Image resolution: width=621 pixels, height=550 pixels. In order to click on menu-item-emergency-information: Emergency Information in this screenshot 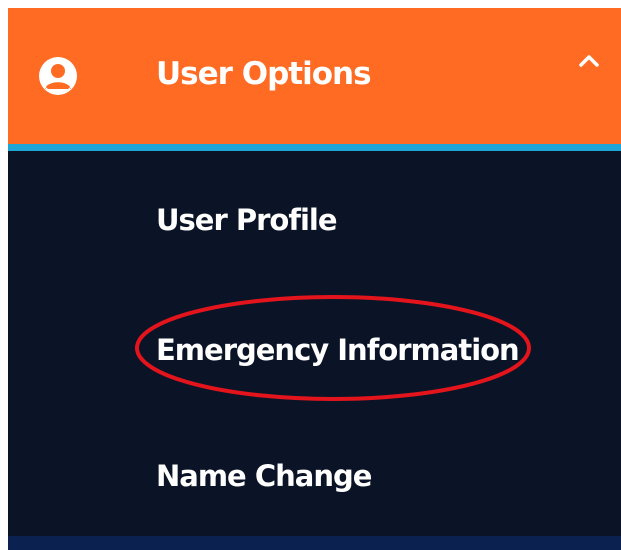, I will do `click(338, 350)`.